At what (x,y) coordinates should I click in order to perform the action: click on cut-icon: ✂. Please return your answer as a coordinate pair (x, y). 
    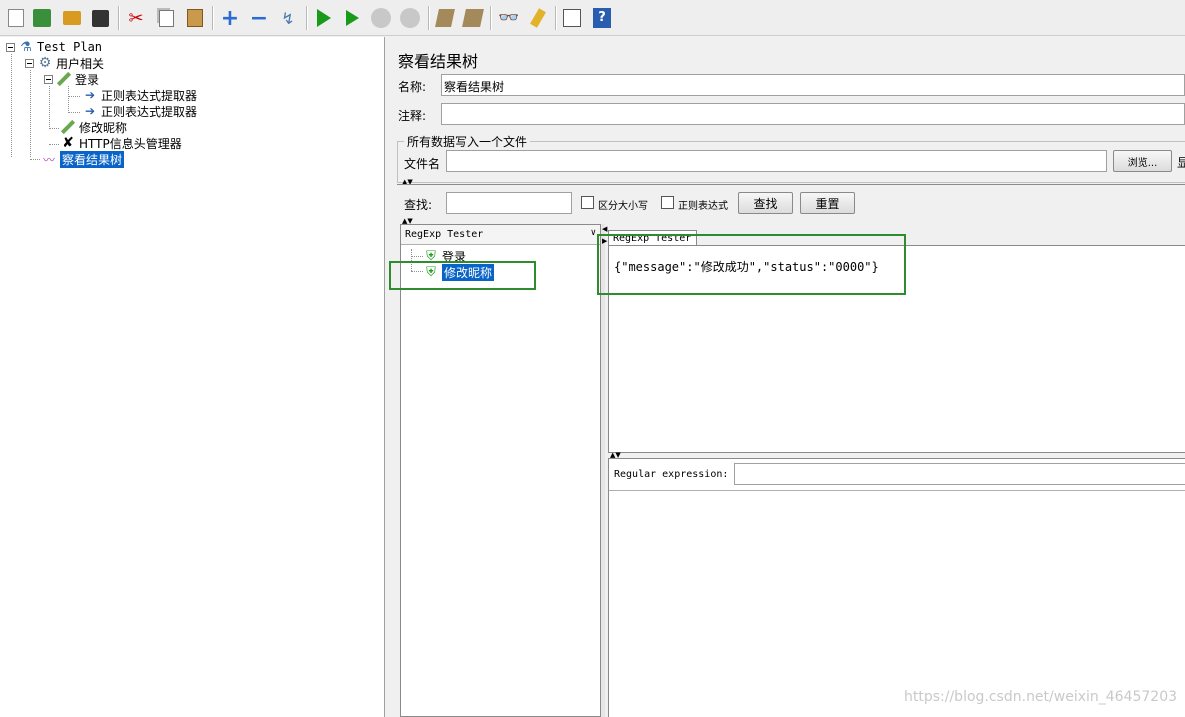
    Looking at the image, I should click on (136, 18).